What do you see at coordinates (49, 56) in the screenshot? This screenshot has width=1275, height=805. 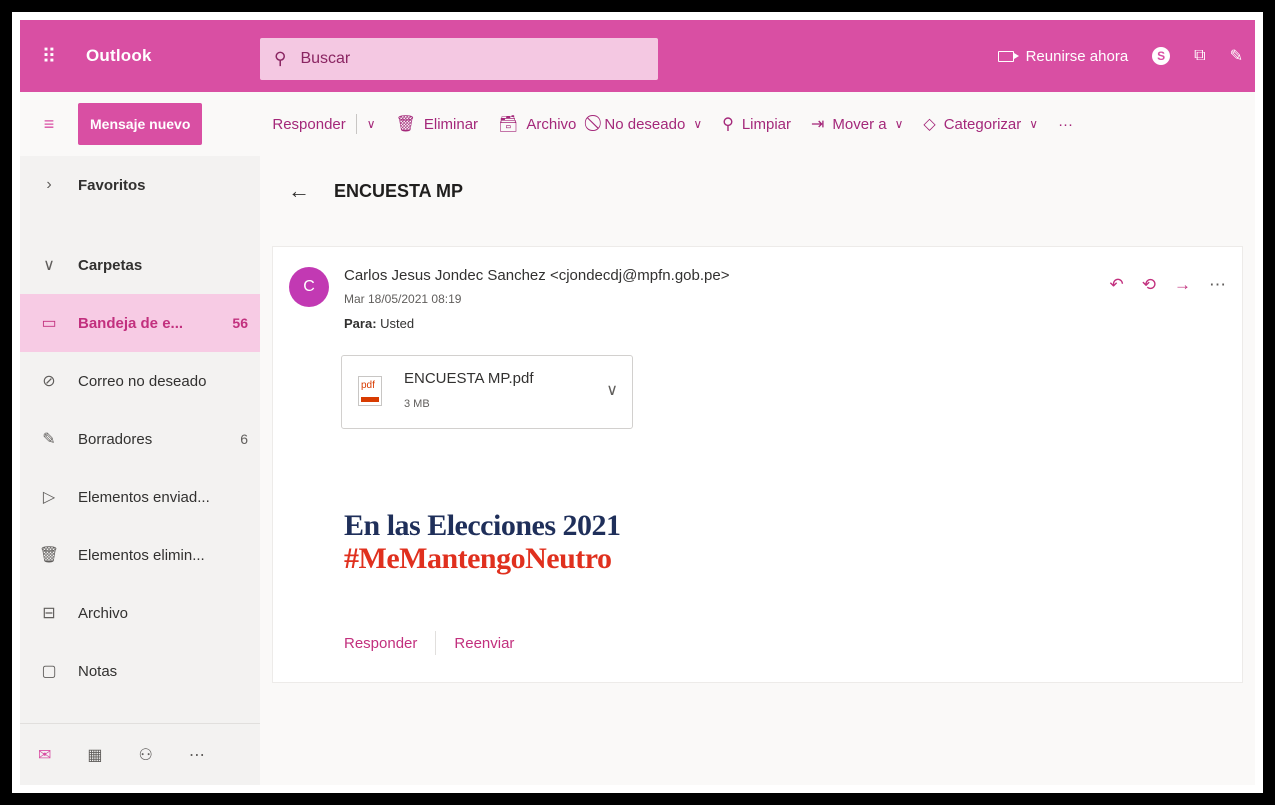 I see `app-launcher-icon: ⠿` at bounding box center [49, 56].